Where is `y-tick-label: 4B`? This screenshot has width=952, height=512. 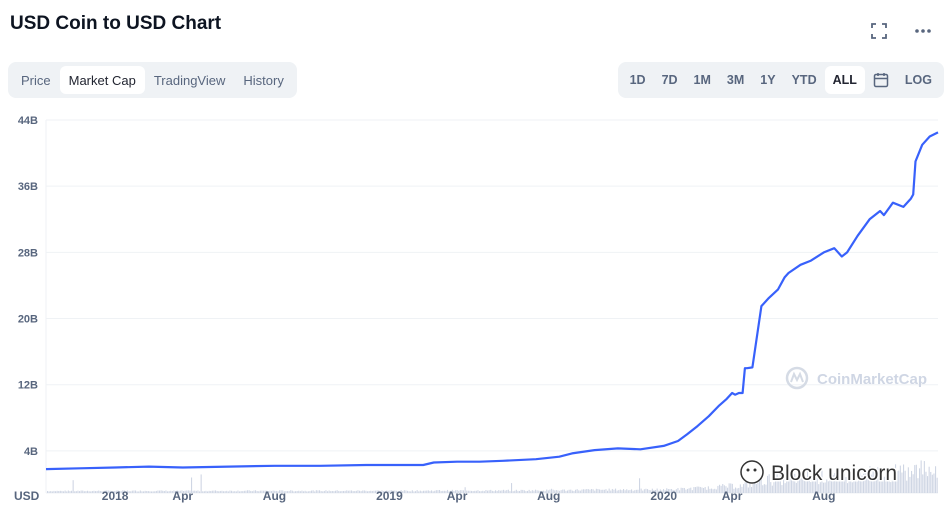
y-tick-label: 4B is located at coordinates (31, 452).